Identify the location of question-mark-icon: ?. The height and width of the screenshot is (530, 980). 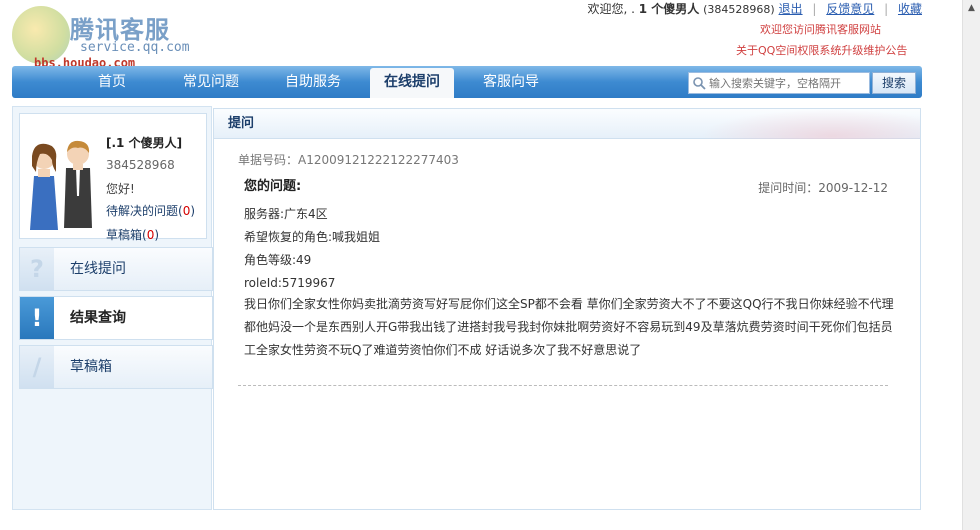
(37, 269).